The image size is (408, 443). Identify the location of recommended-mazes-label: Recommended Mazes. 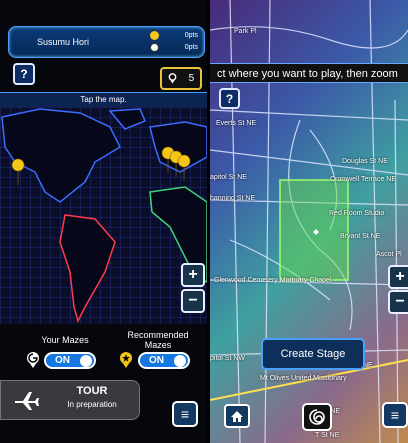
(158, 340).